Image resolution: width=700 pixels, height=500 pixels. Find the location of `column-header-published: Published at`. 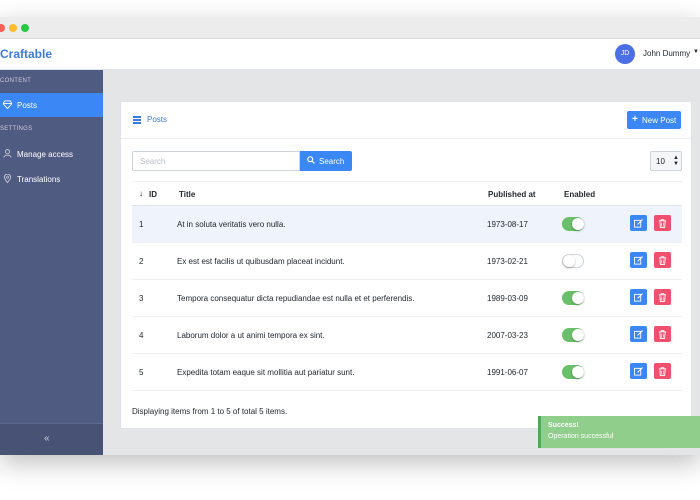

column-header-published: Published at is located at coordinates (512, 194).